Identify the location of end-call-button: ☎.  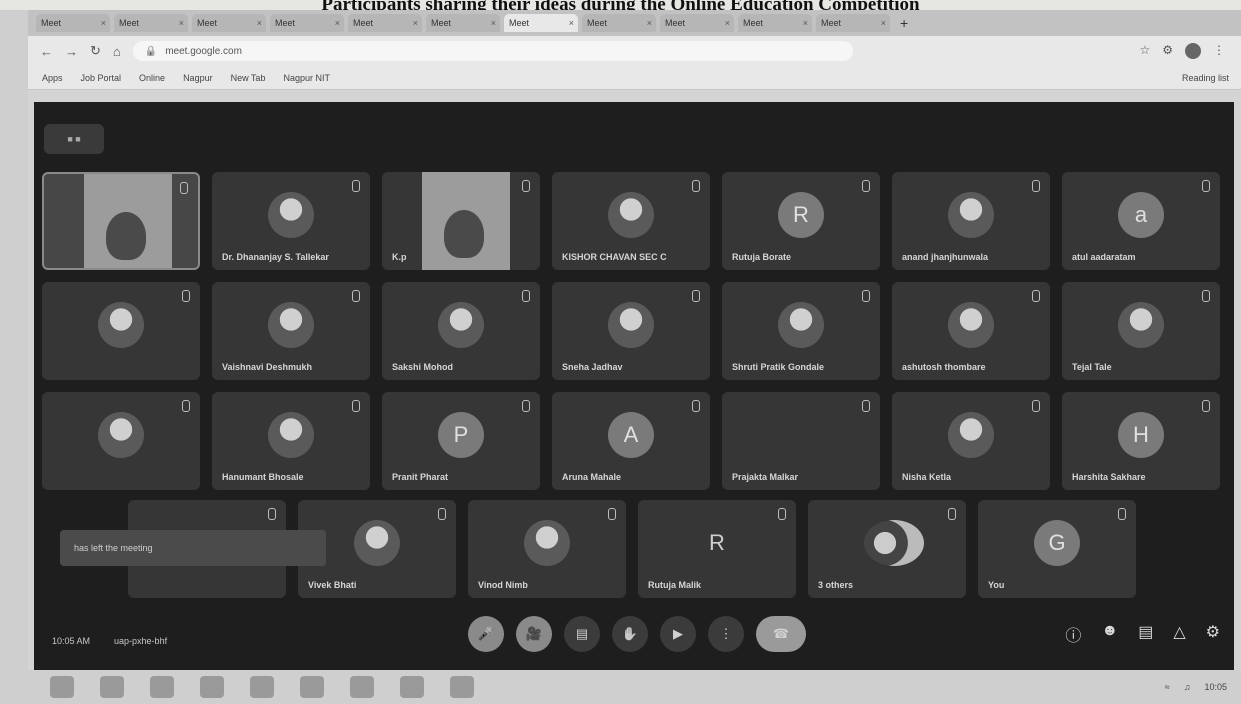
(781, 634).